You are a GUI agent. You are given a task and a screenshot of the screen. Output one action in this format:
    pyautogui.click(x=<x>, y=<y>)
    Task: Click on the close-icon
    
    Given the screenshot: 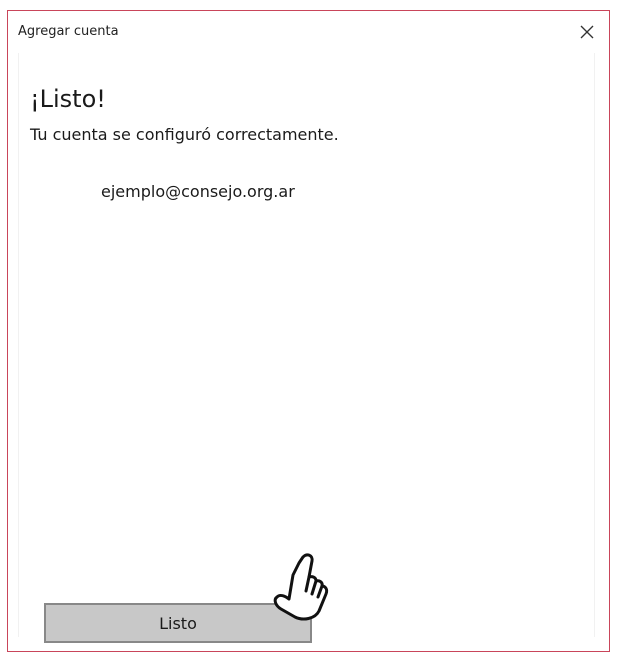 What is the action you would take?
    pyautogui.click(x=587, y=32)
    